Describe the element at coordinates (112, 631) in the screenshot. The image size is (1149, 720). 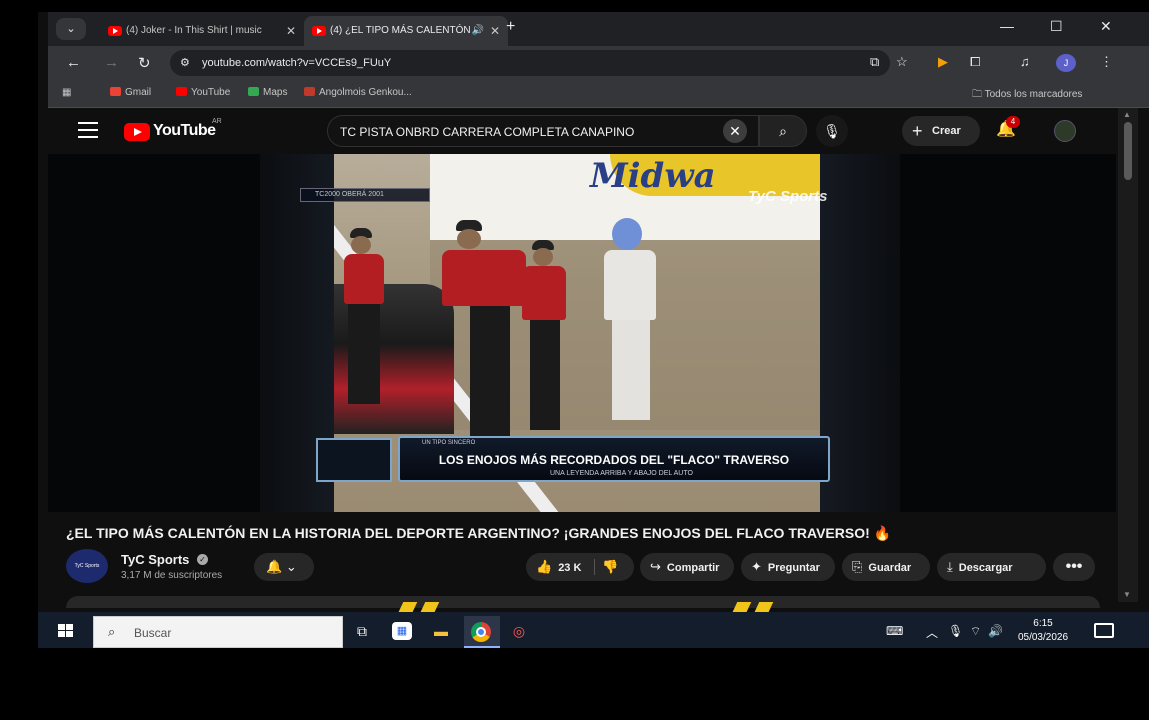
I see `search-icon: ⌕` at that location.